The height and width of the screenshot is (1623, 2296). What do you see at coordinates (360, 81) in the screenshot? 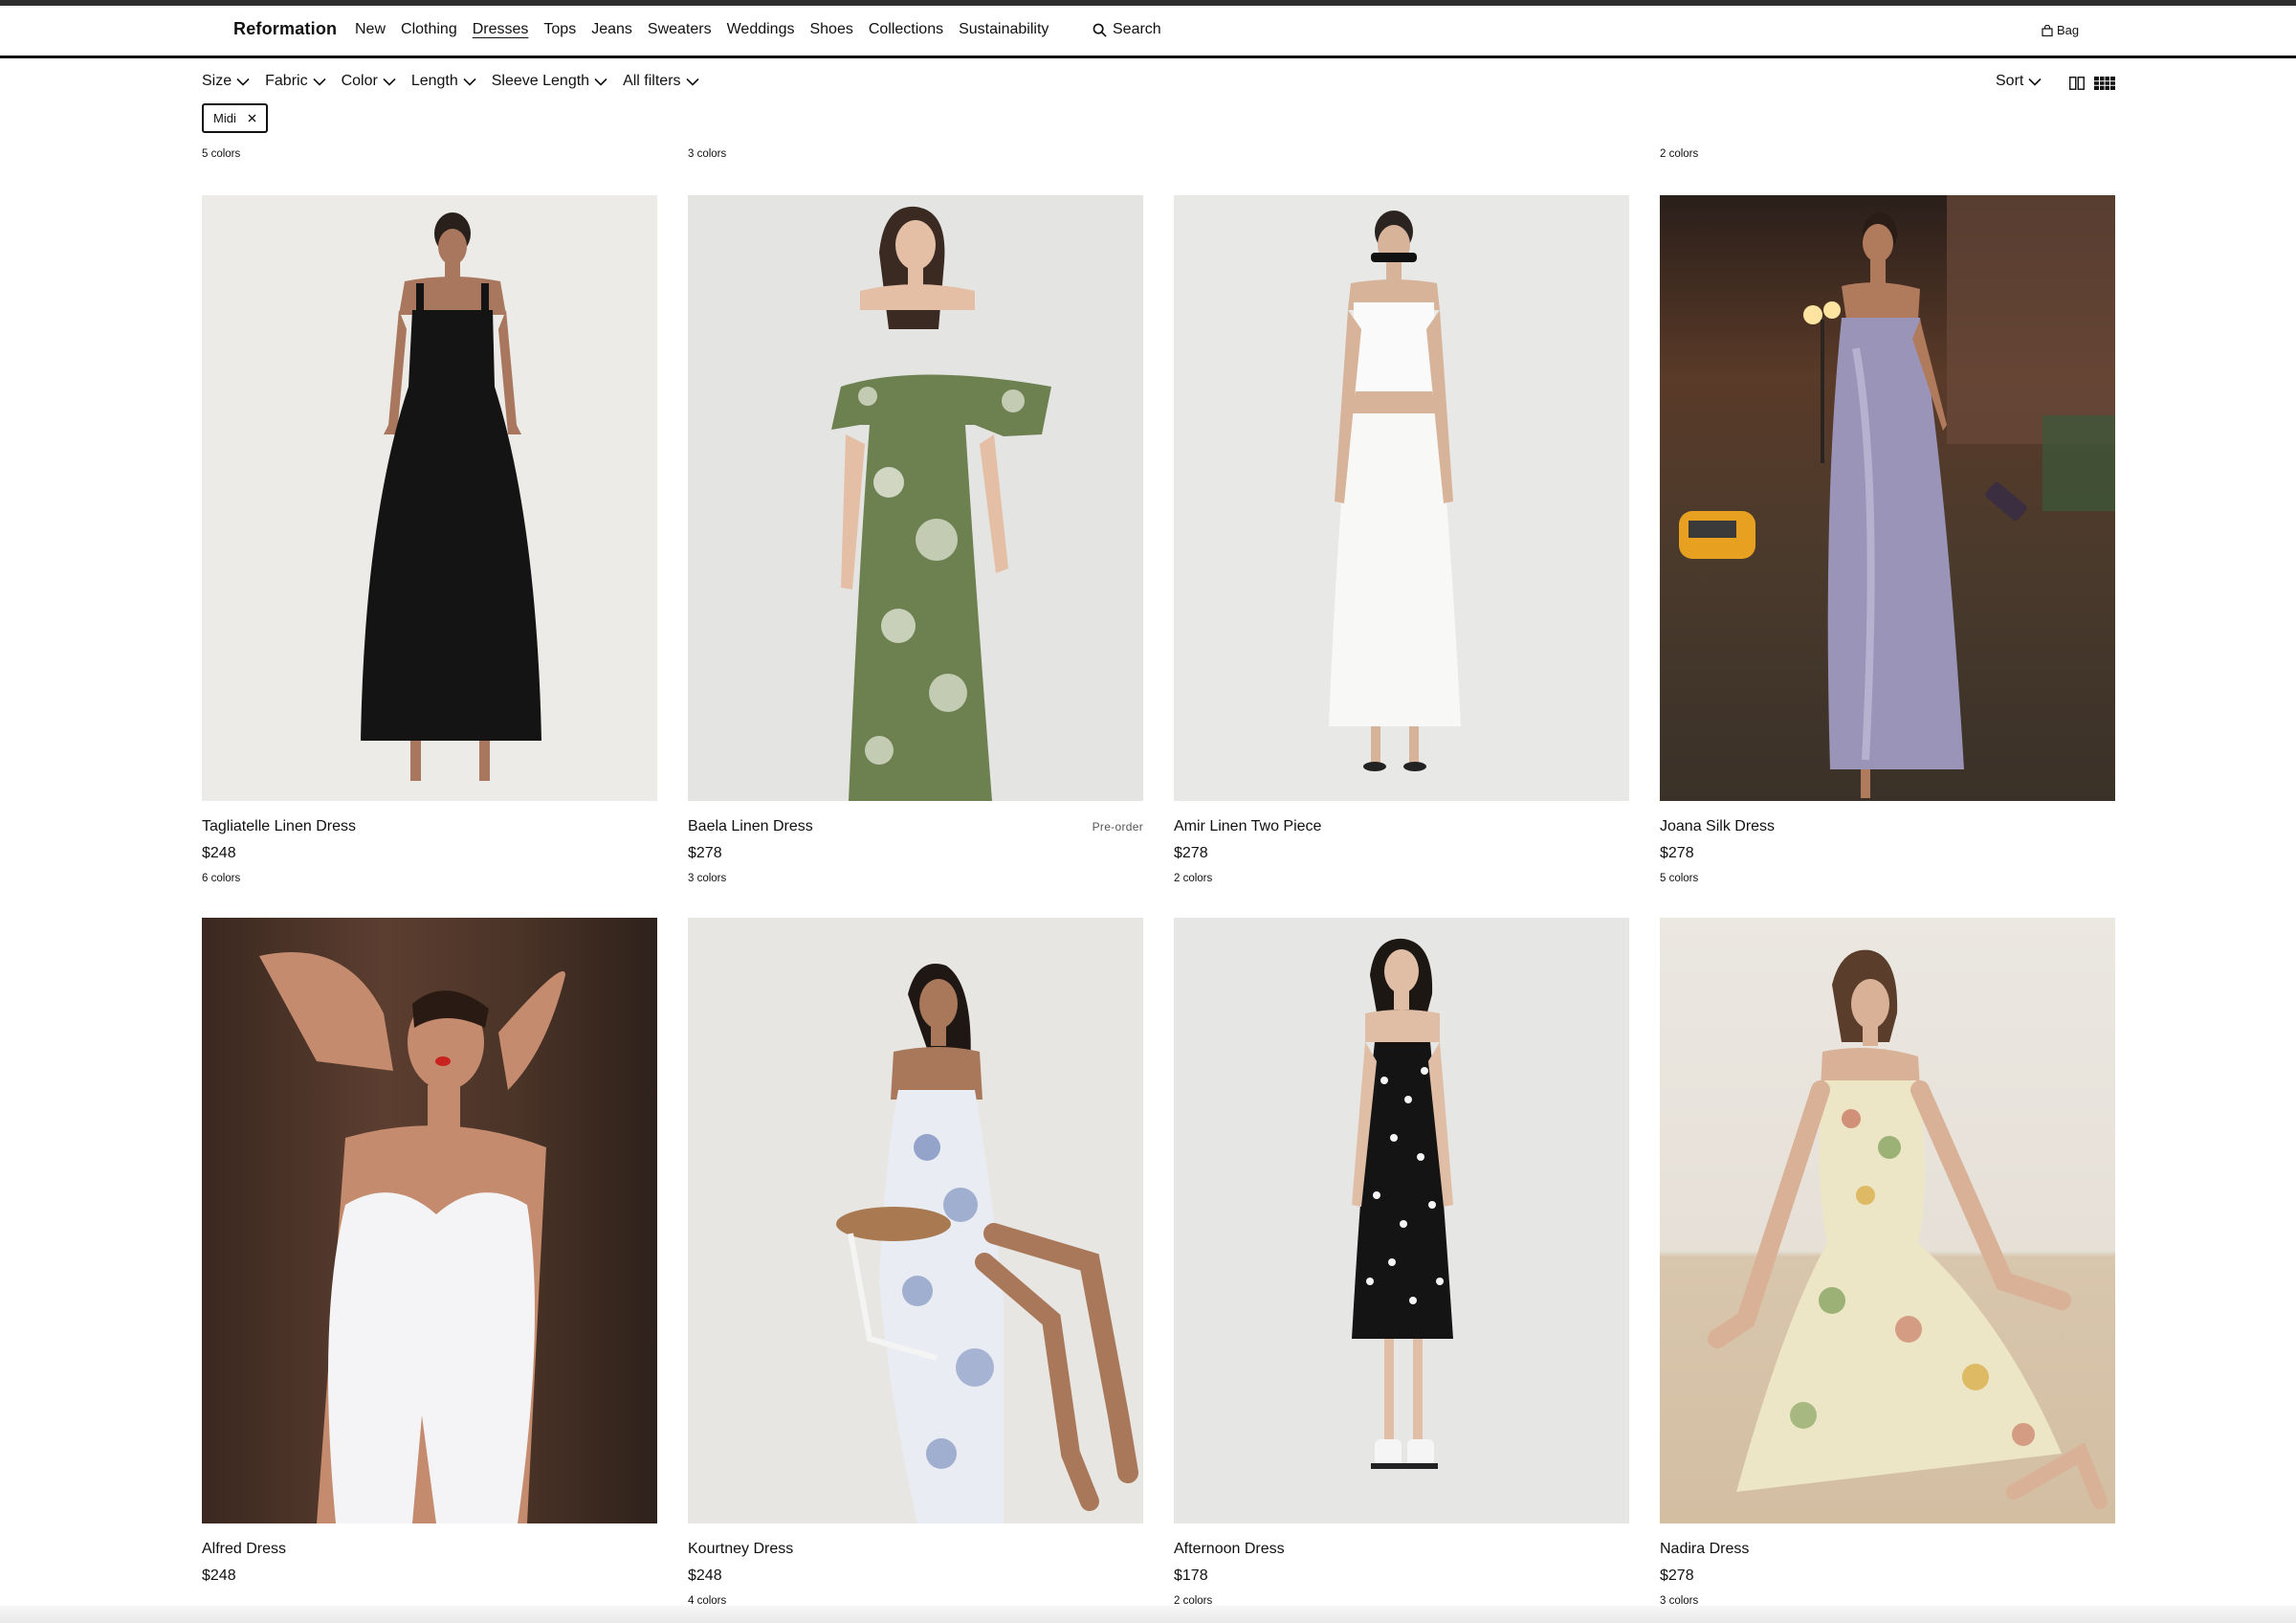
I see `filter-color-label: Color` at bounding box center [360, 81].